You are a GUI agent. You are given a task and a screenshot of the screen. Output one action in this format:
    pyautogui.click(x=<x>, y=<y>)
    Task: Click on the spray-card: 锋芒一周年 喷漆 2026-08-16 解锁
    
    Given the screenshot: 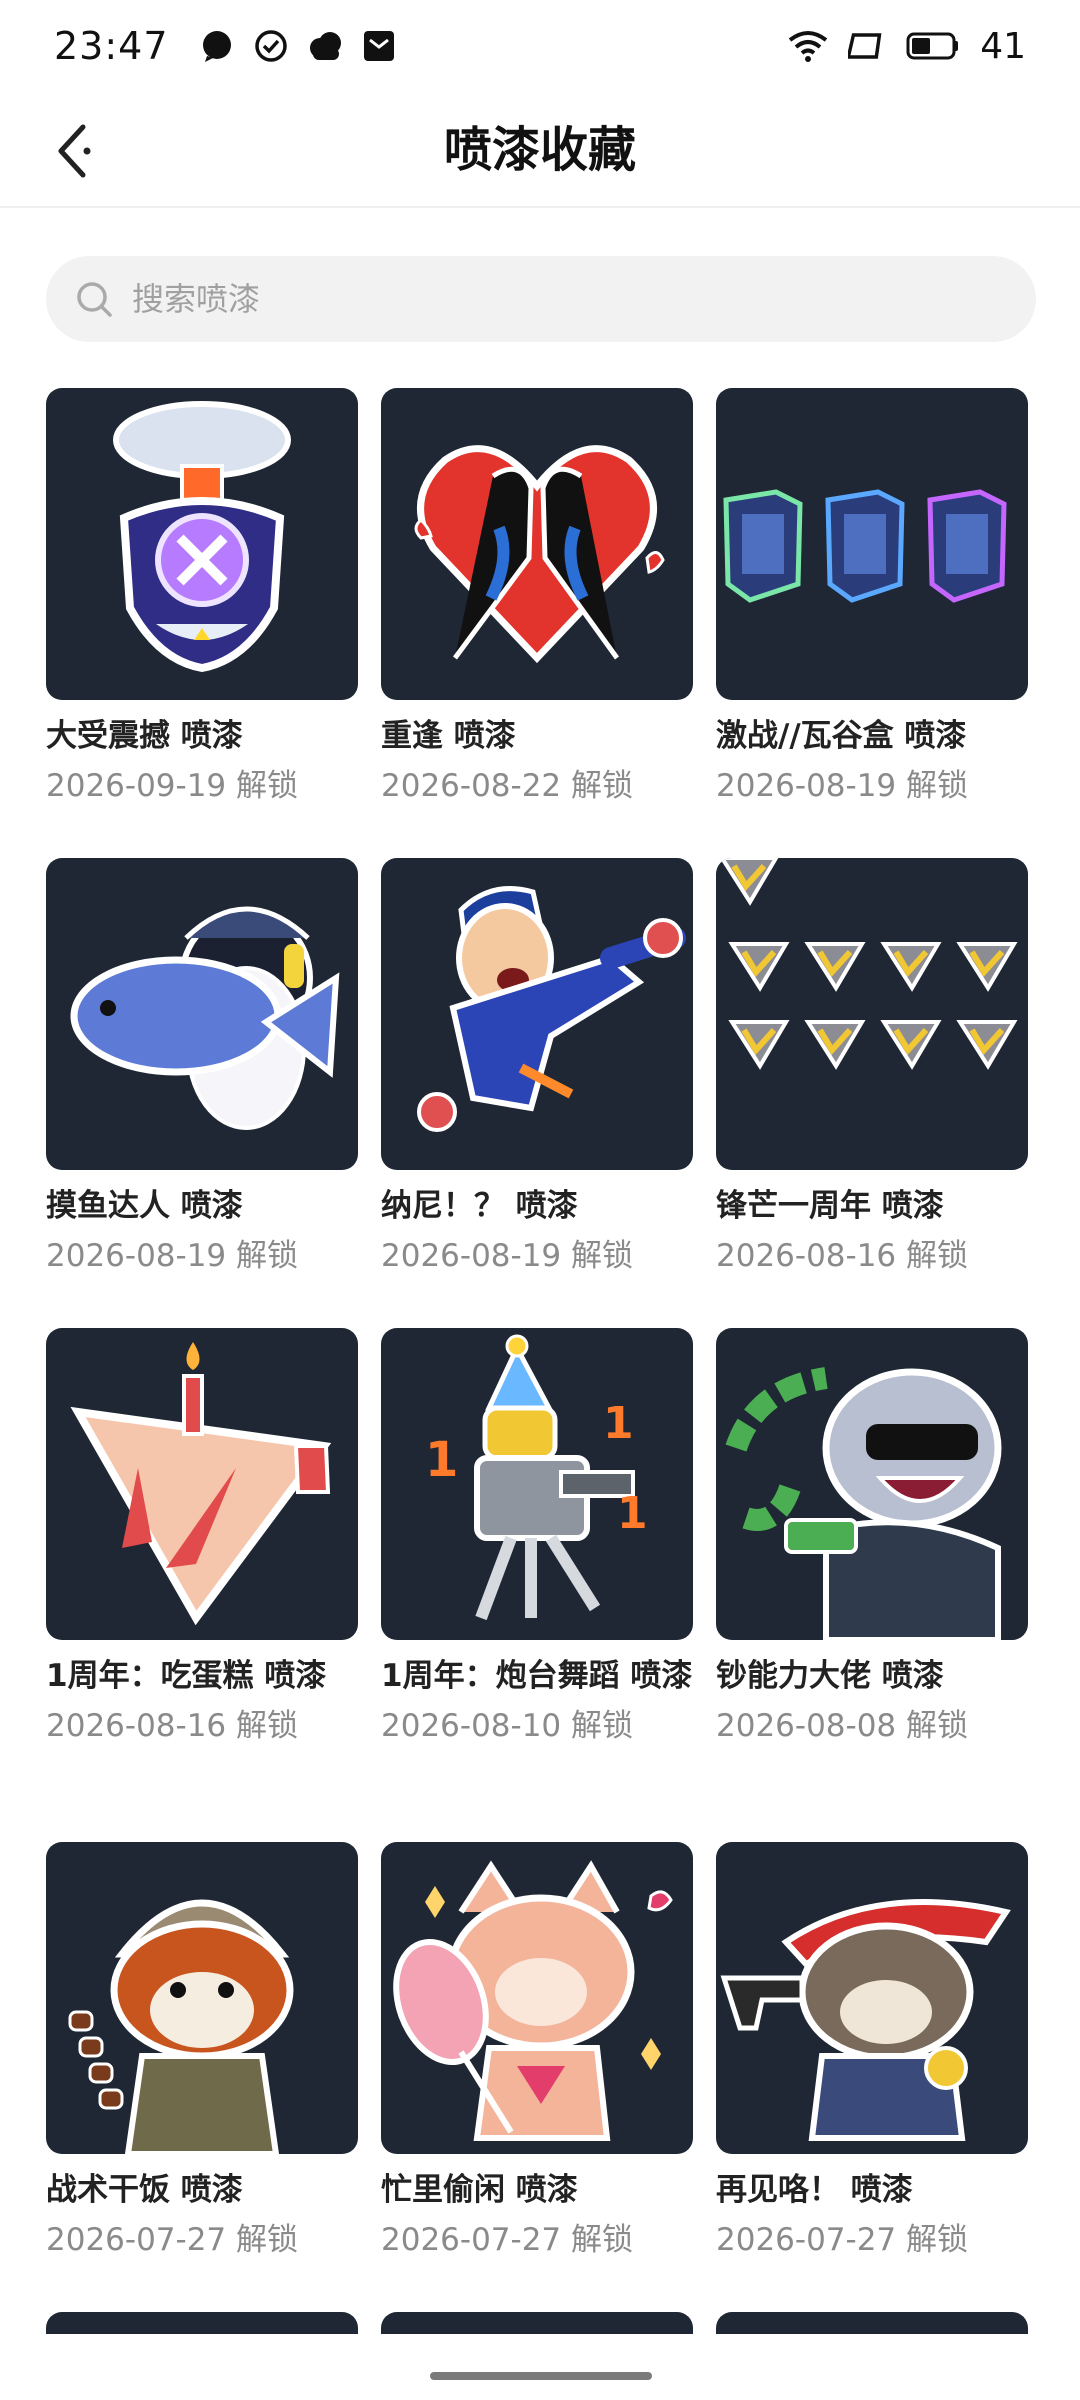 What is the action you would take?
    pyautogui.click(x=872, y=1068)
    